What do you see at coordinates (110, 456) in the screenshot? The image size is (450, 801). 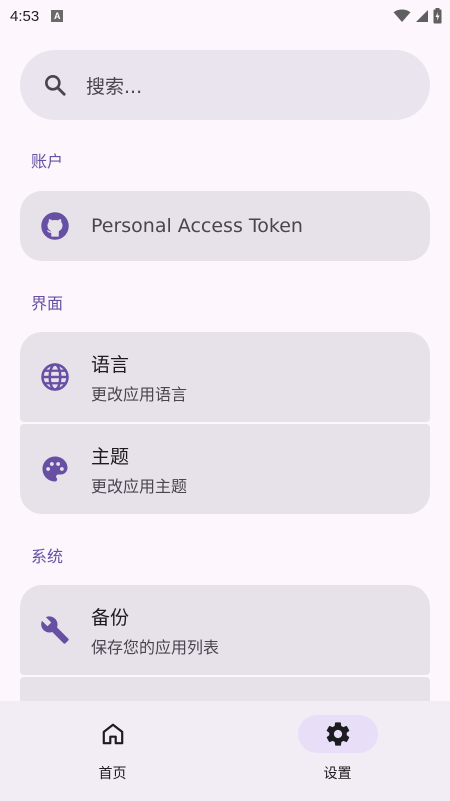 I see `theme-title: 主题` at bounding box center [110, 456].